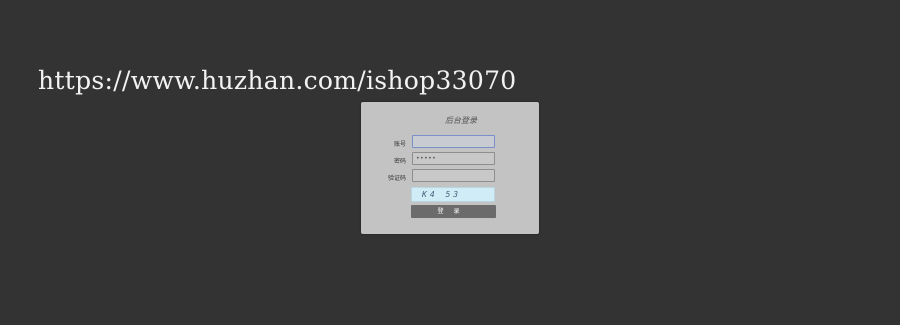 The height and width of the screenshot is (325, 900). What do you see at coordinates (399, 144) in the screenshot?
I see `username-label: 账号` at bounding box center [399, 144].